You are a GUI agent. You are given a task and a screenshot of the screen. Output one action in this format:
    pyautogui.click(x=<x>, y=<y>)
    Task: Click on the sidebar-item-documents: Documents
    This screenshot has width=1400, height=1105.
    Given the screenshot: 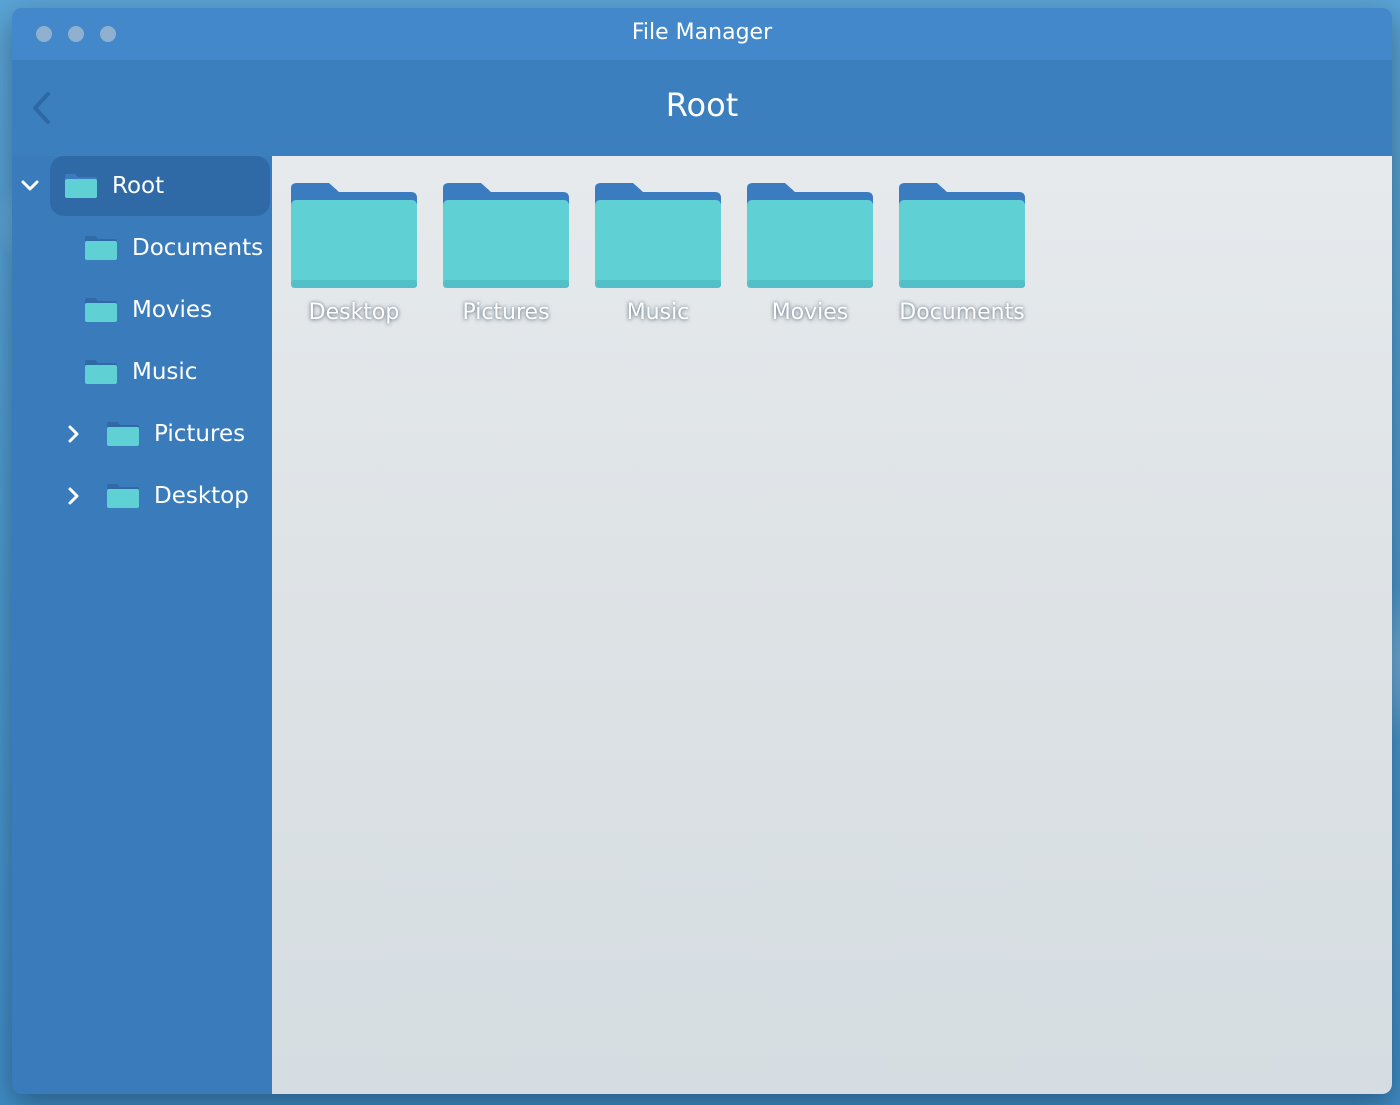 What is the action you would take?
    pyautogui.click(x=173, y=248)
    